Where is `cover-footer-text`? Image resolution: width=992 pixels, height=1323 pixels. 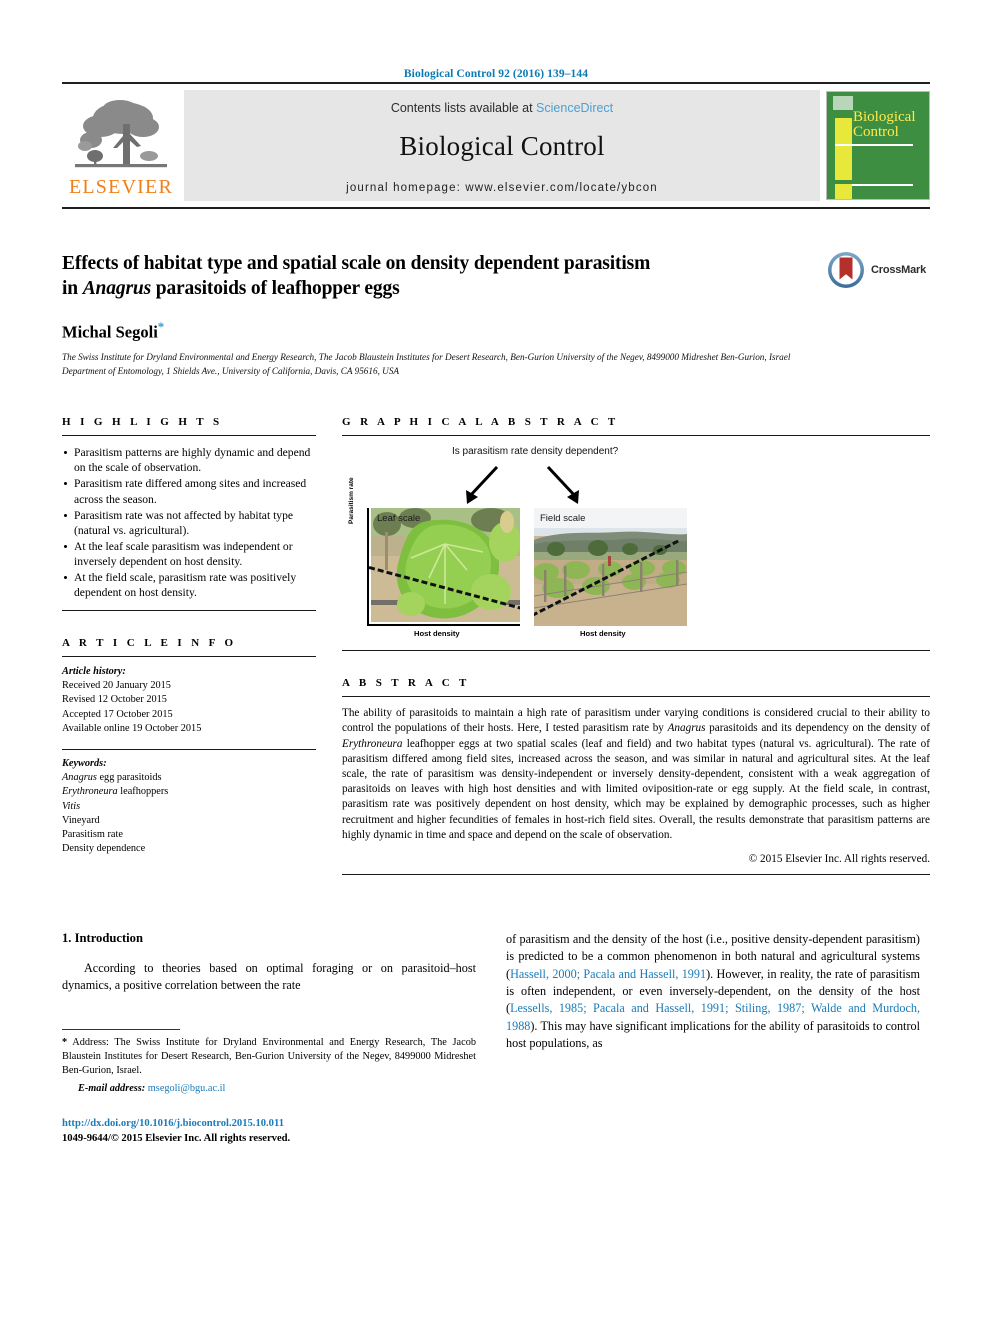
cover-footer-text is located at coordinates (922, 186).